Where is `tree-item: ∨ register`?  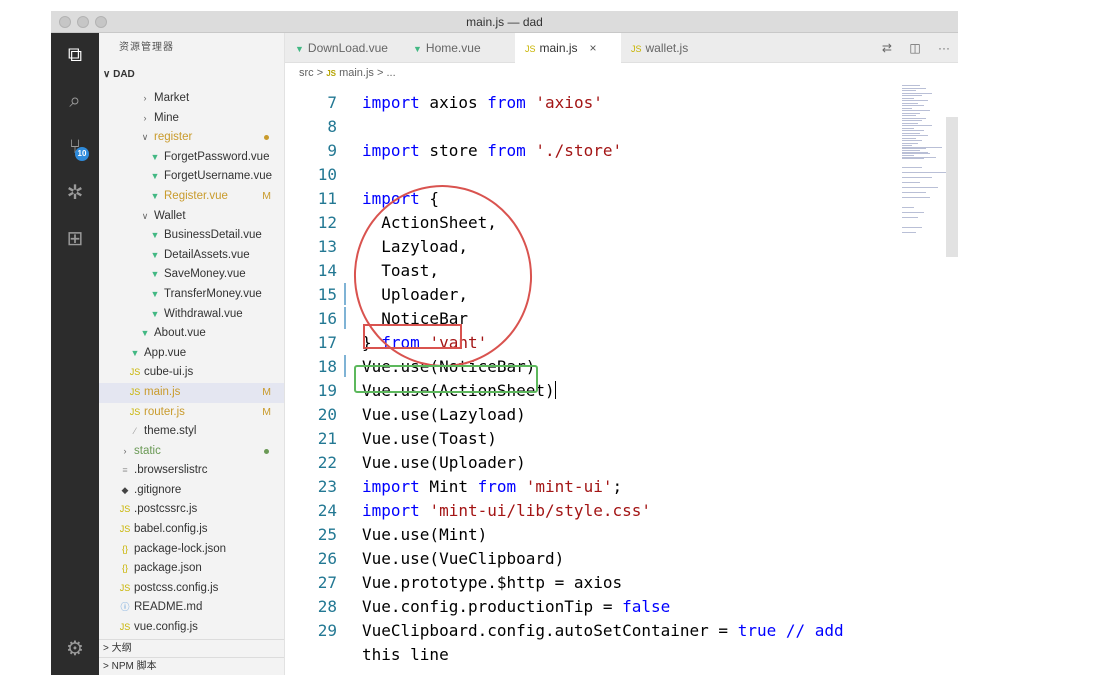
tree-item: ∨ register is located at coordinates (191, 138).